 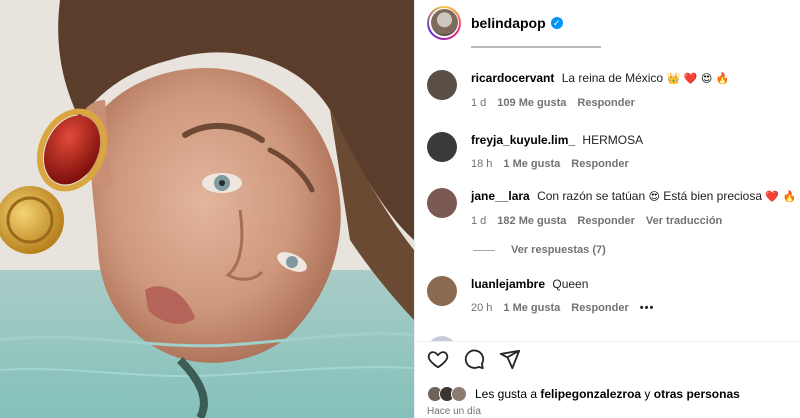 I want to click on comment-username: ricardocervant, so click(x=512, y=78).